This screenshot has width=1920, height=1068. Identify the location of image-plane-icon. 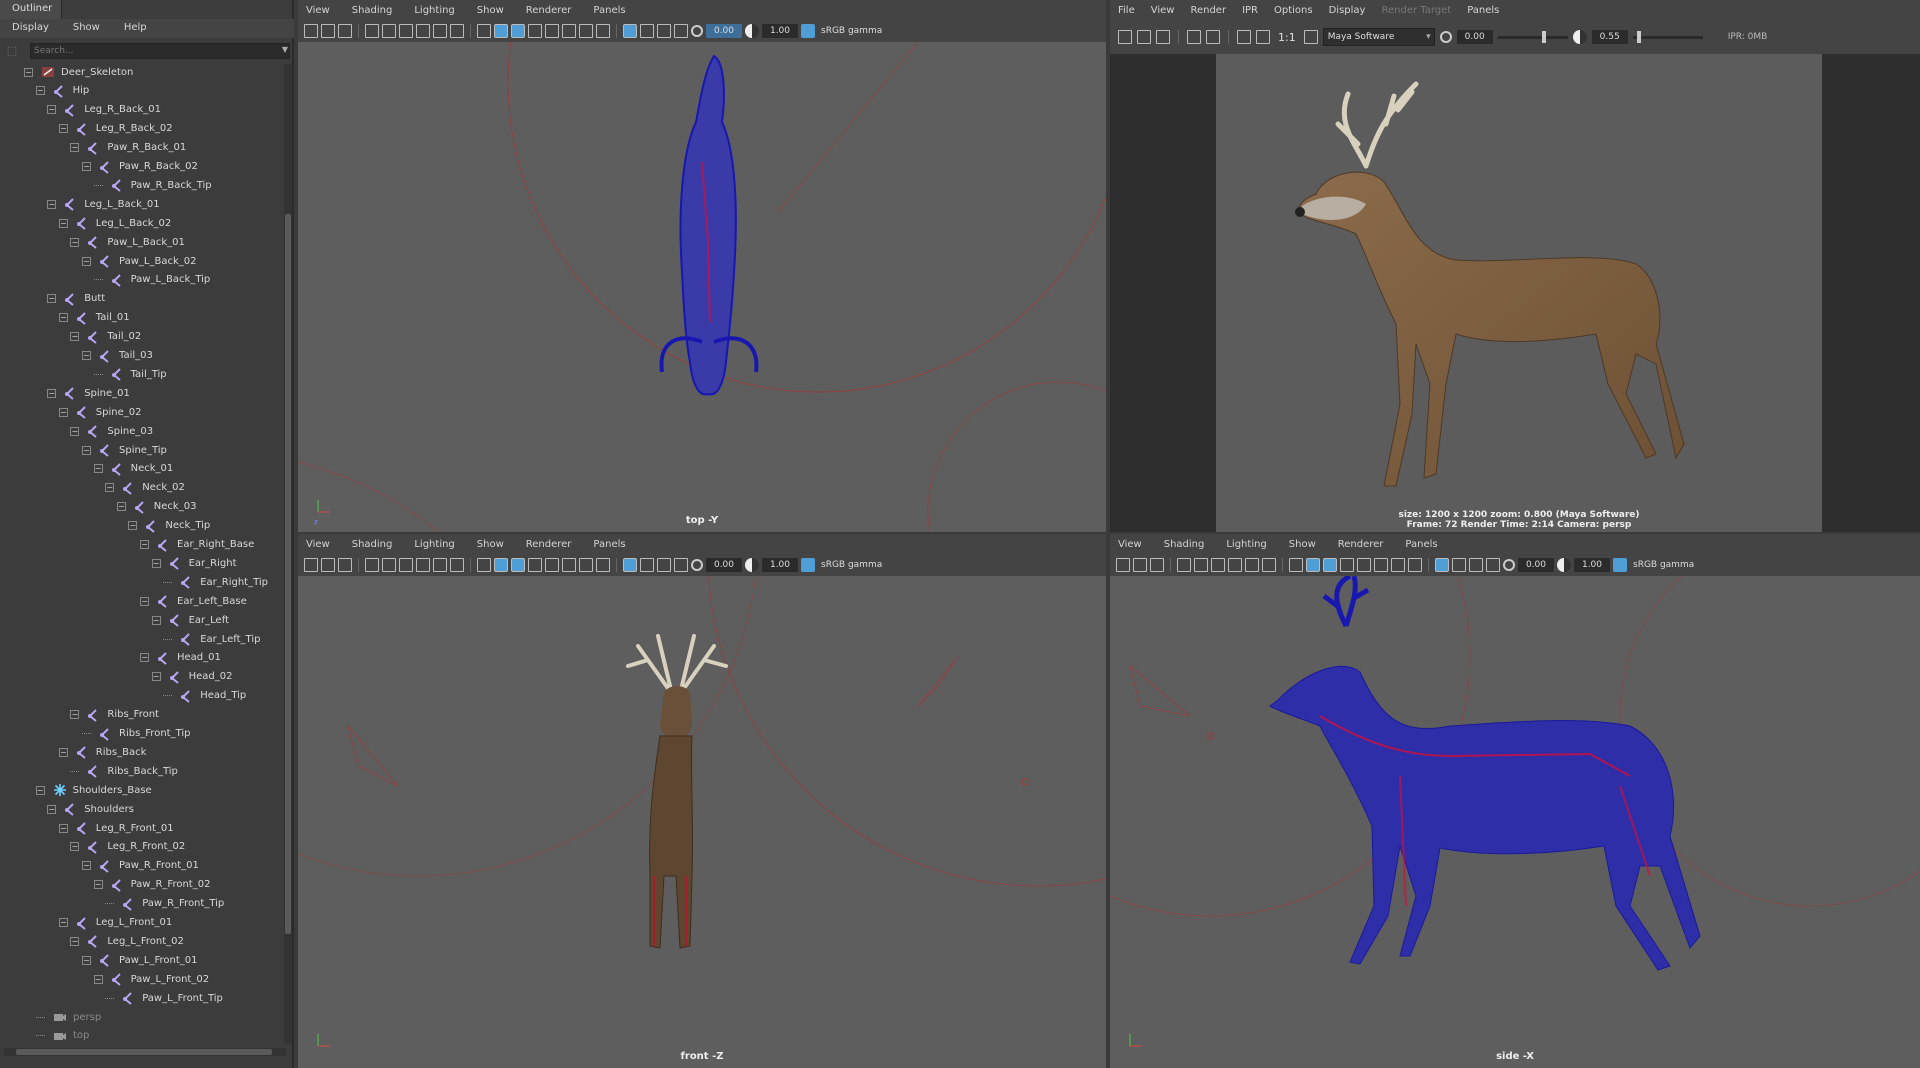
(372, 565).